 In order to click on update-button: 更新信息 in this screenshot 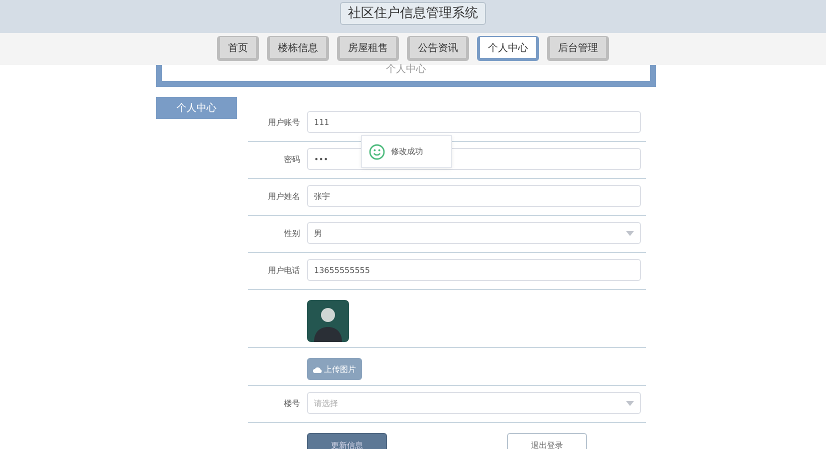, I will do `click(347, 441)`.